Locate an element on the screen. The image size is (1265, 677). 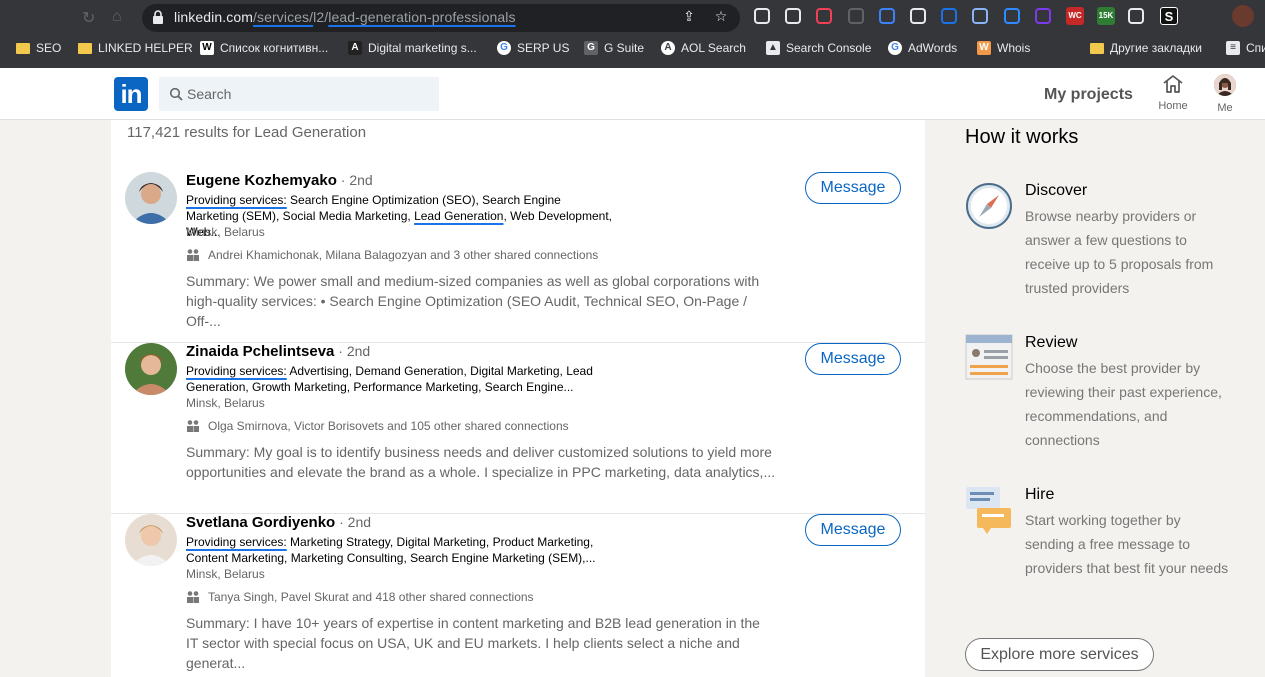
linkedin-logo: in is located at coordinates (131, 94).